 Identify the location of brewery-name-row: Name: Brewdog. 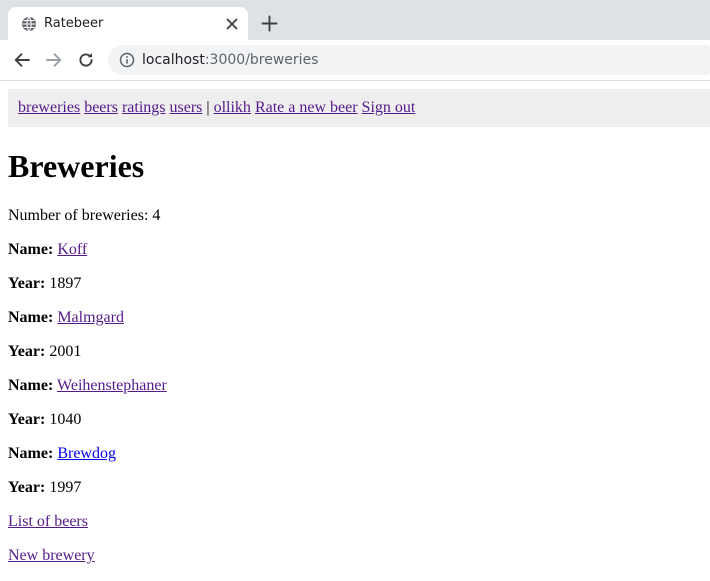
(62, 453).